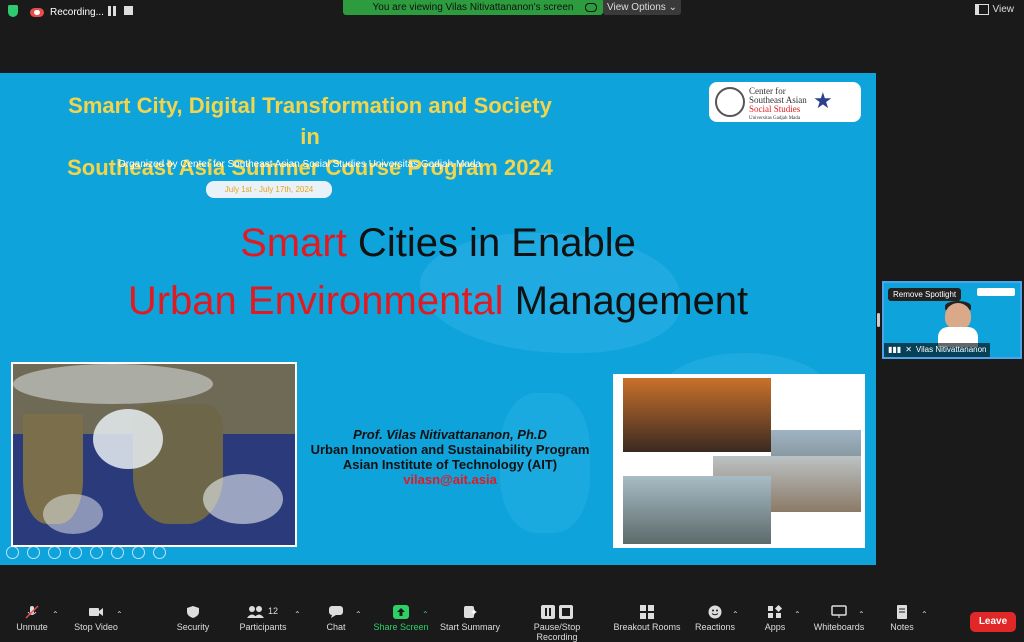  I want to click on stop-video-button: Stop Video, so click(96, 618).